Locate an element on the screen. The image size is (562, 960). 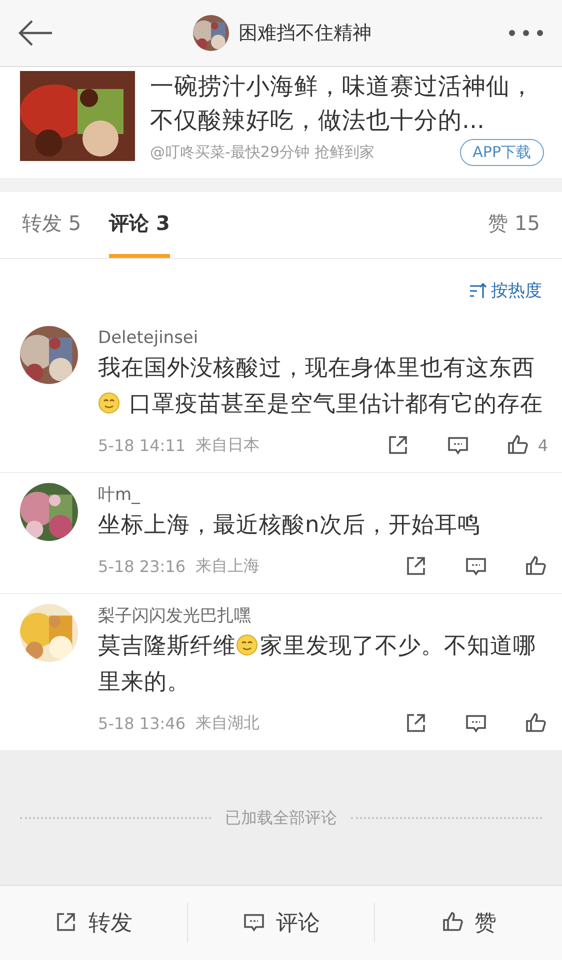
sort-icon is located at coordinates (478, 290).